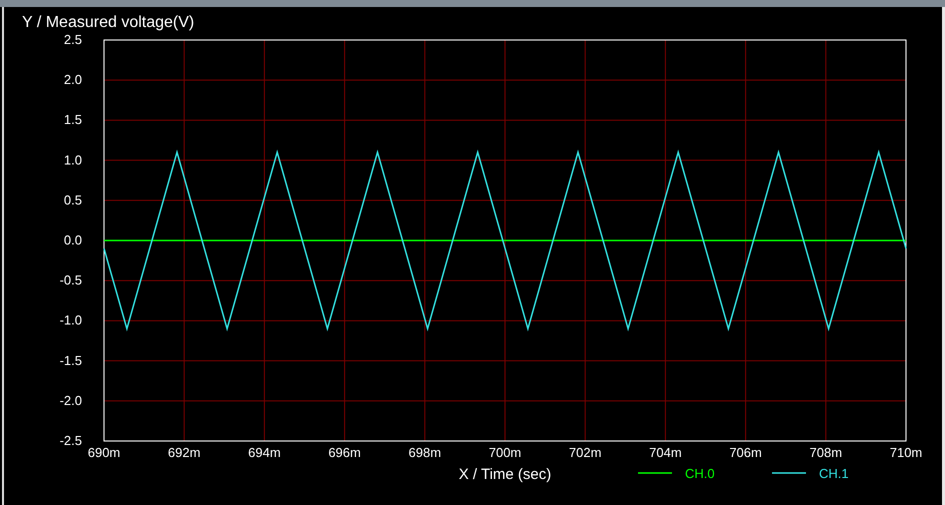 The height and width of the screenshot is (505, 945). What do you see at coordinates (71, 320) in the screenshot?
I see `y-tick-label: -1.0` at bounding box center [71, 320].